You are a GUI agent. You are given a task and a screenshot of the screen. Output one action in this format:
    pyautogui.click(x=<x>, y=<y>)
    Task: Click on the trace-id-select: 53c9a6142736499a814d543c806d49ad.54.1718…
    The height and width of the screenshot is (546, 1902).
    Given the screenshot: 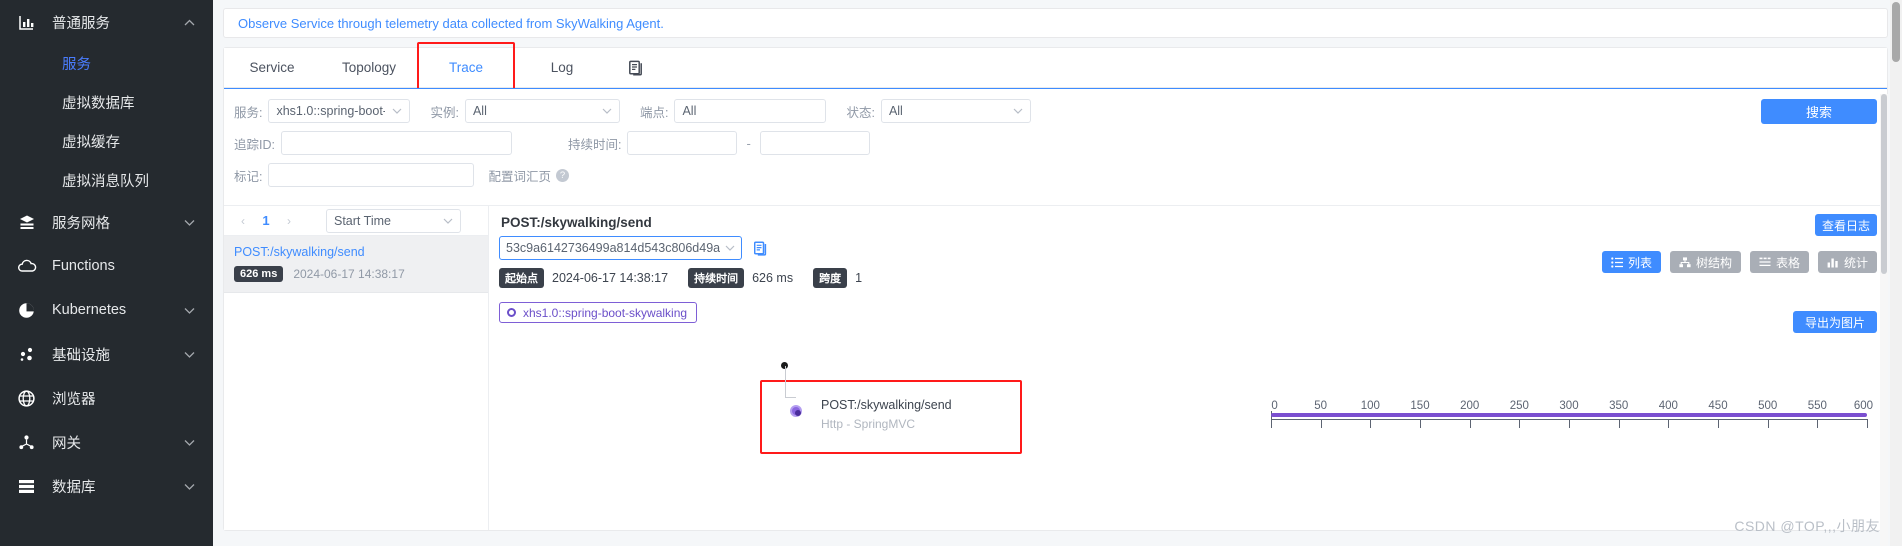 What is the action you would take?
    pyautogui.click(x=620, y=248)
    